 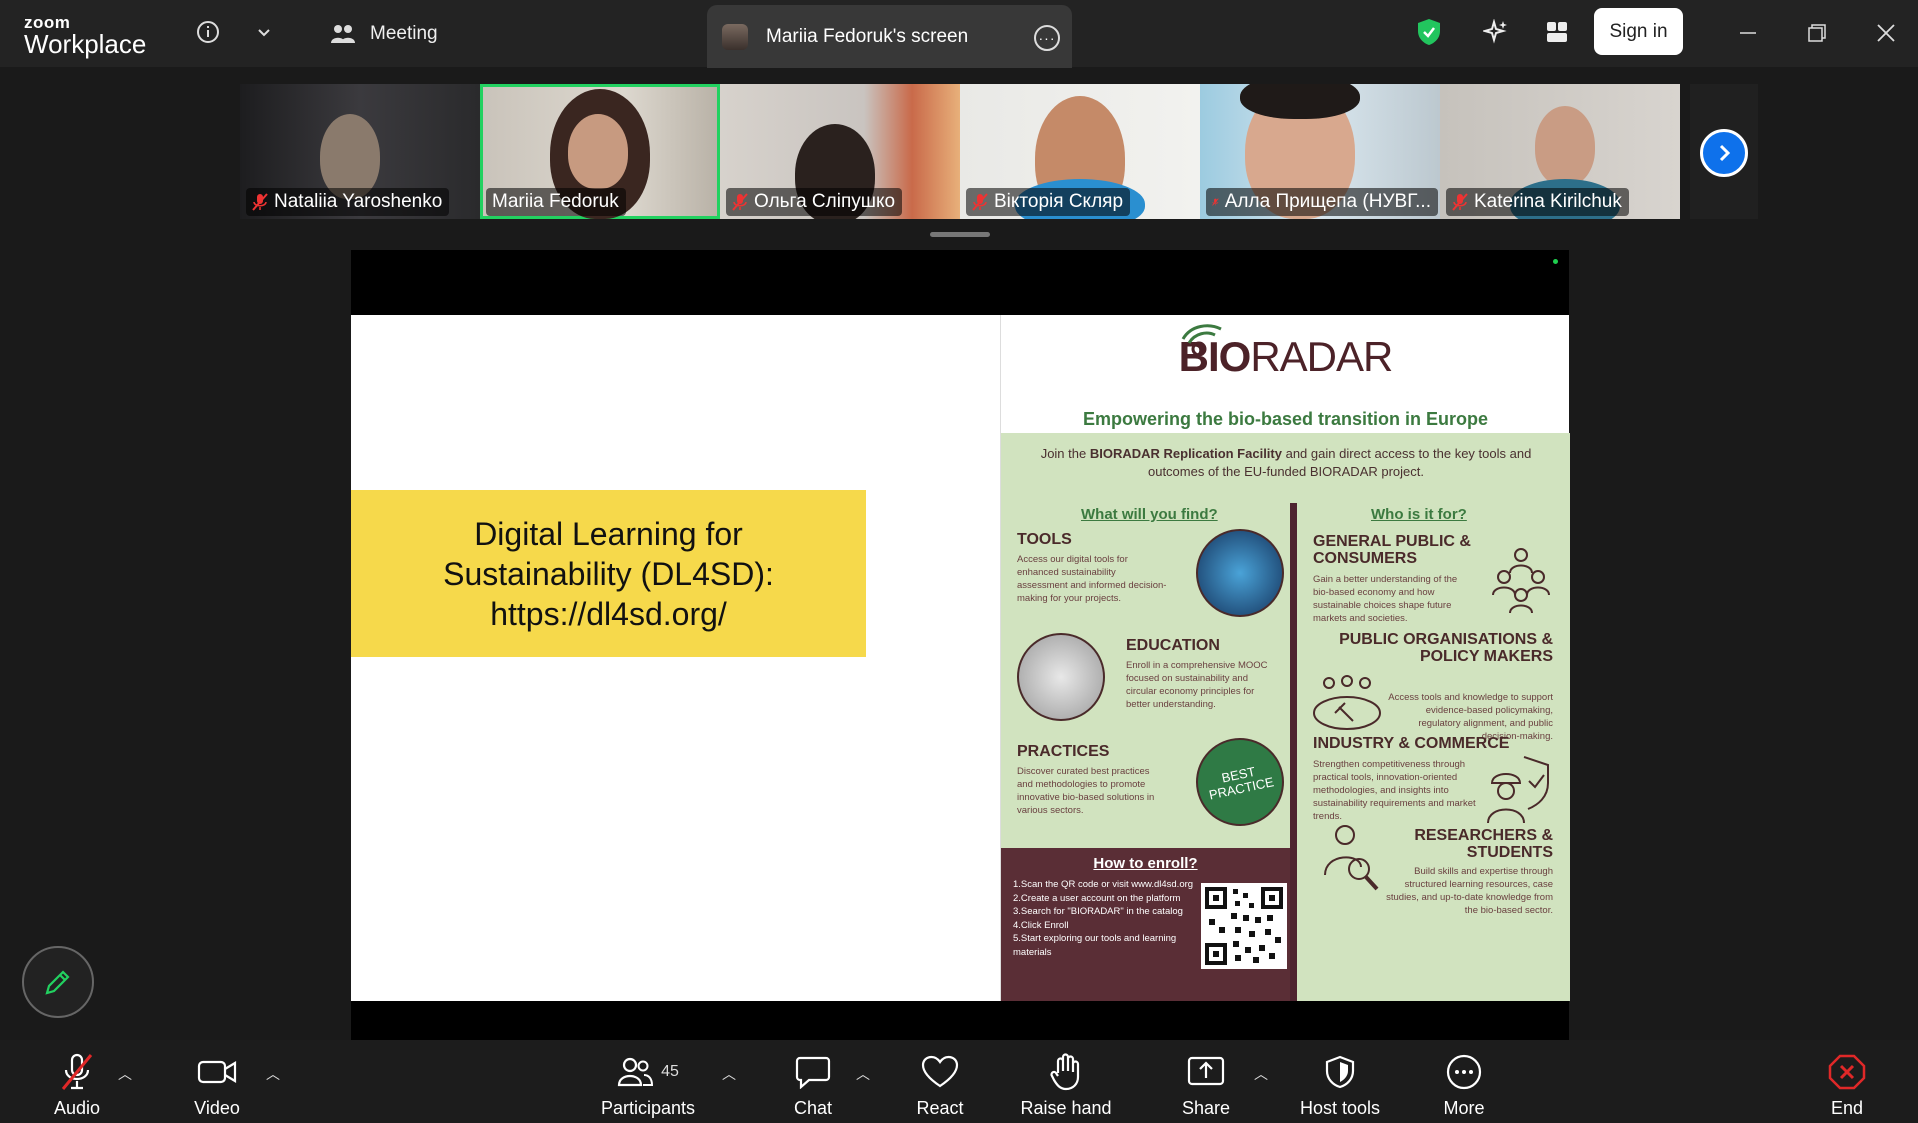 What do you see at coordinates (217, 1085) in the screenshot?
I see `video-button: Video` at bounding box center [217, 1085].